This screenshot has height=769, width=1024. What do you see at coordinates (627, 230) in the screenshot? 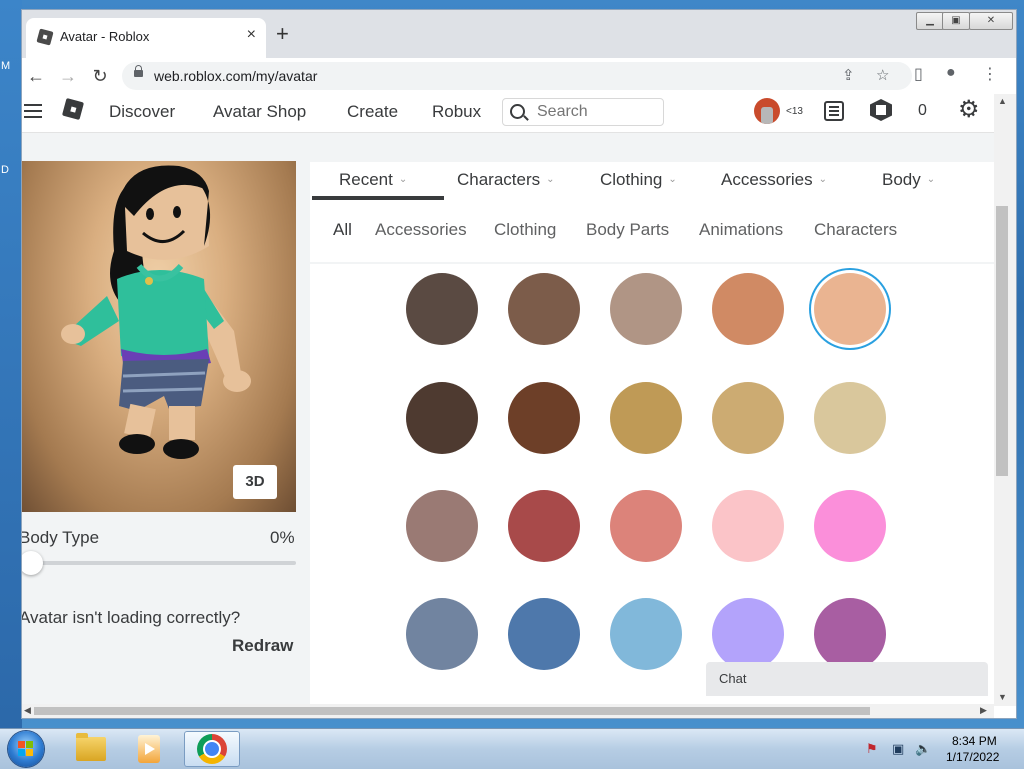
I see `subtab-body-parts: Body Parts` at bounding box center [627, 230].